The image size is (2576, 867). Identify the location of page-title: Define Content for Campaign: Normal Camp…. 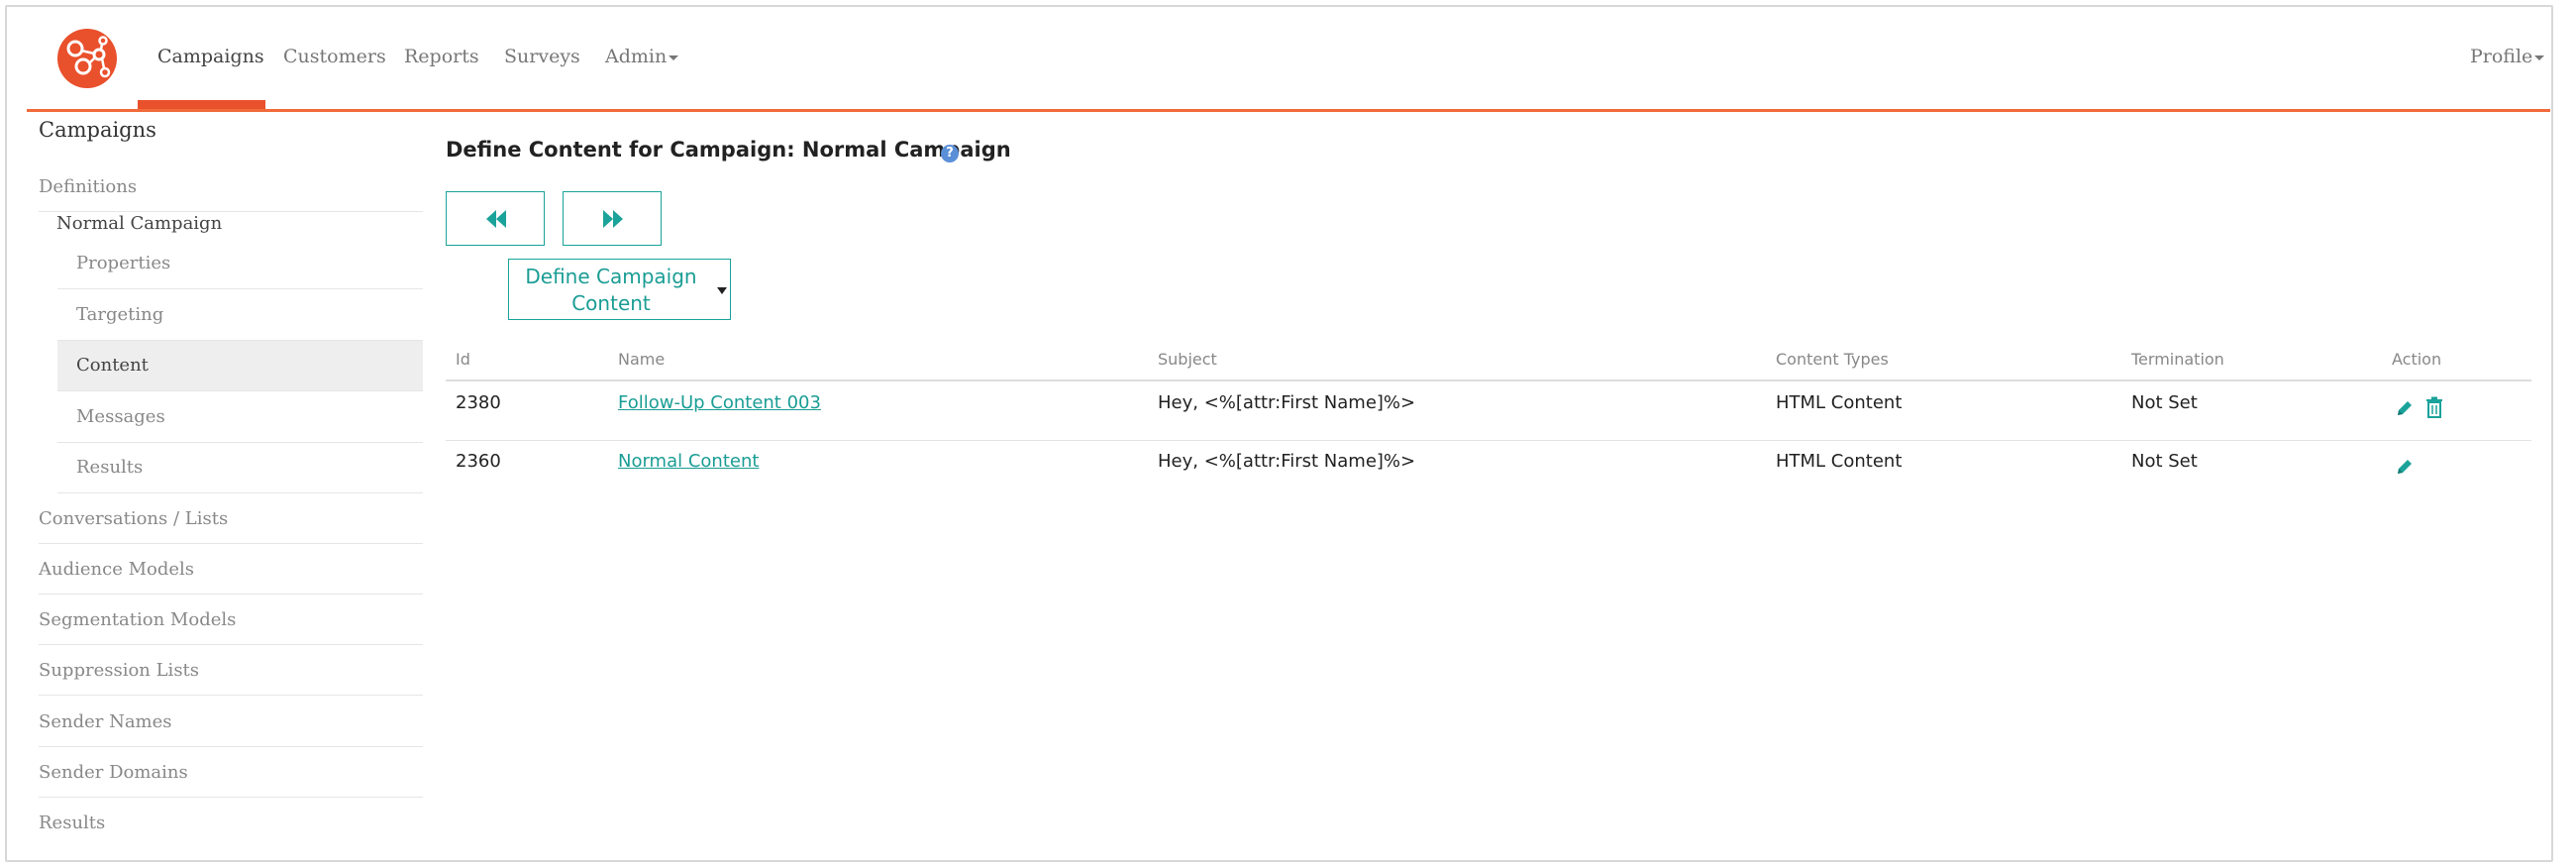
(728, 150).